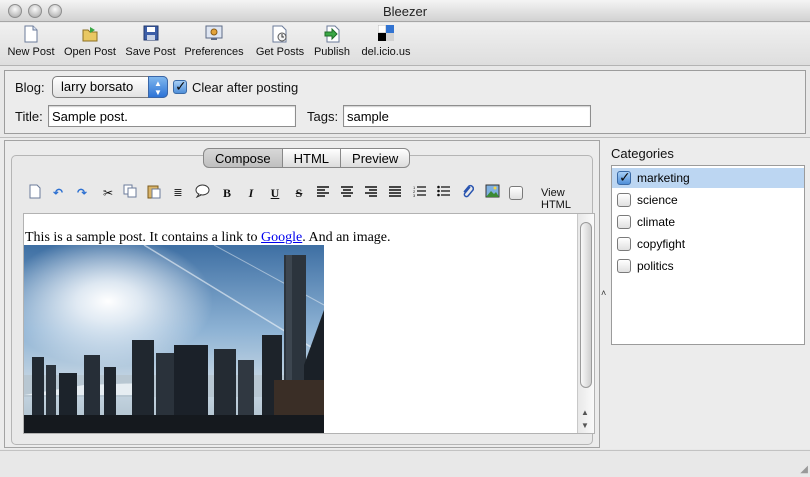  Describe the element at coordinates (130, 193) in the screenshot. I see `copy-icon` at that location.